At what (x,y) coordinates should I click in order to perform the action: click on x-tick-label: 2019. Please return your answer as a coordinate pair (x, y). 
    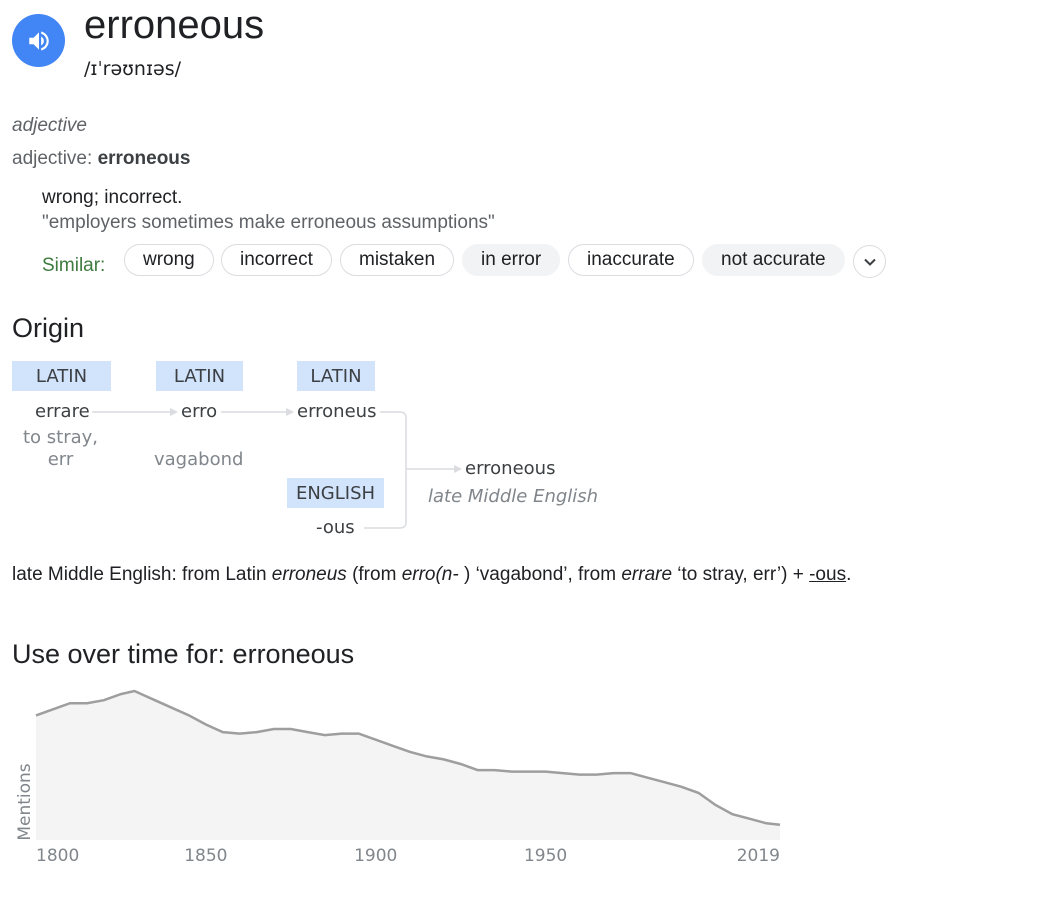
    Looking at the image, I should click on (758, 856).